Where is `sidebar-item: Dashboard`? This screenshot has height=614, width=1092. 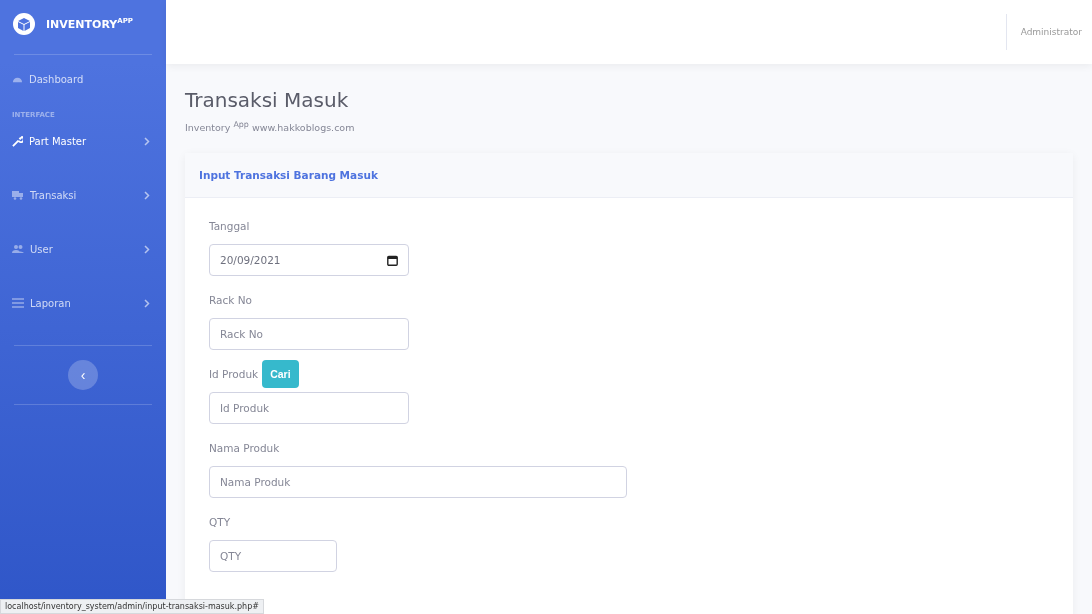
sidebar-item: Dashboard is located at coordinates (83, 79).